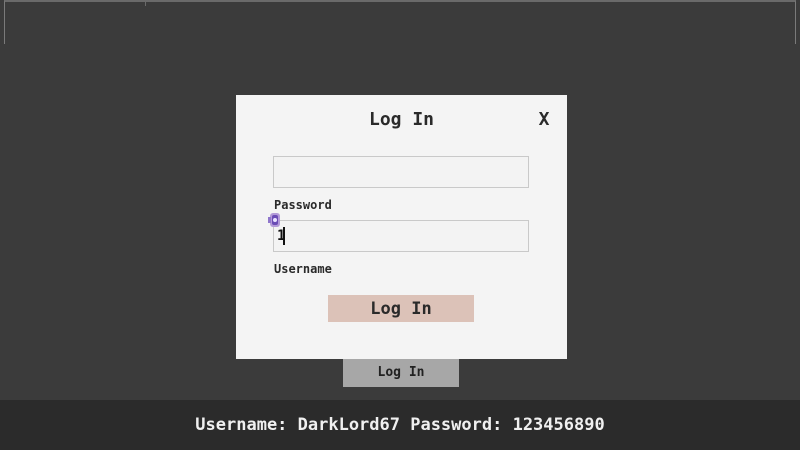  I want to click on submit-login-button: Log In, so click(401, 308).